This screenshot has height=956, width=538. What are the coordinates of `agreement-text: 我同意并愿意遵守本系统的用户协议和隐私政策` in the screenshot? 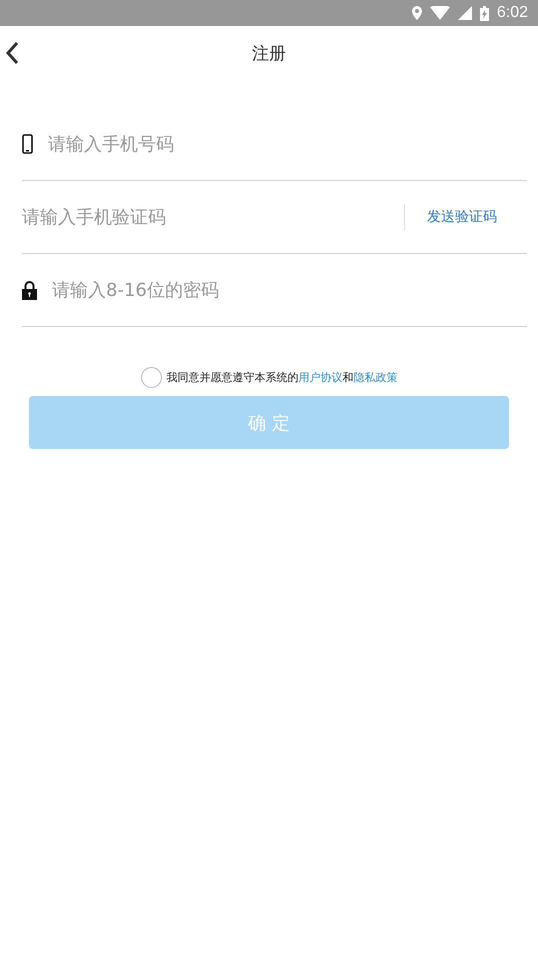 It's located at (282, 377).